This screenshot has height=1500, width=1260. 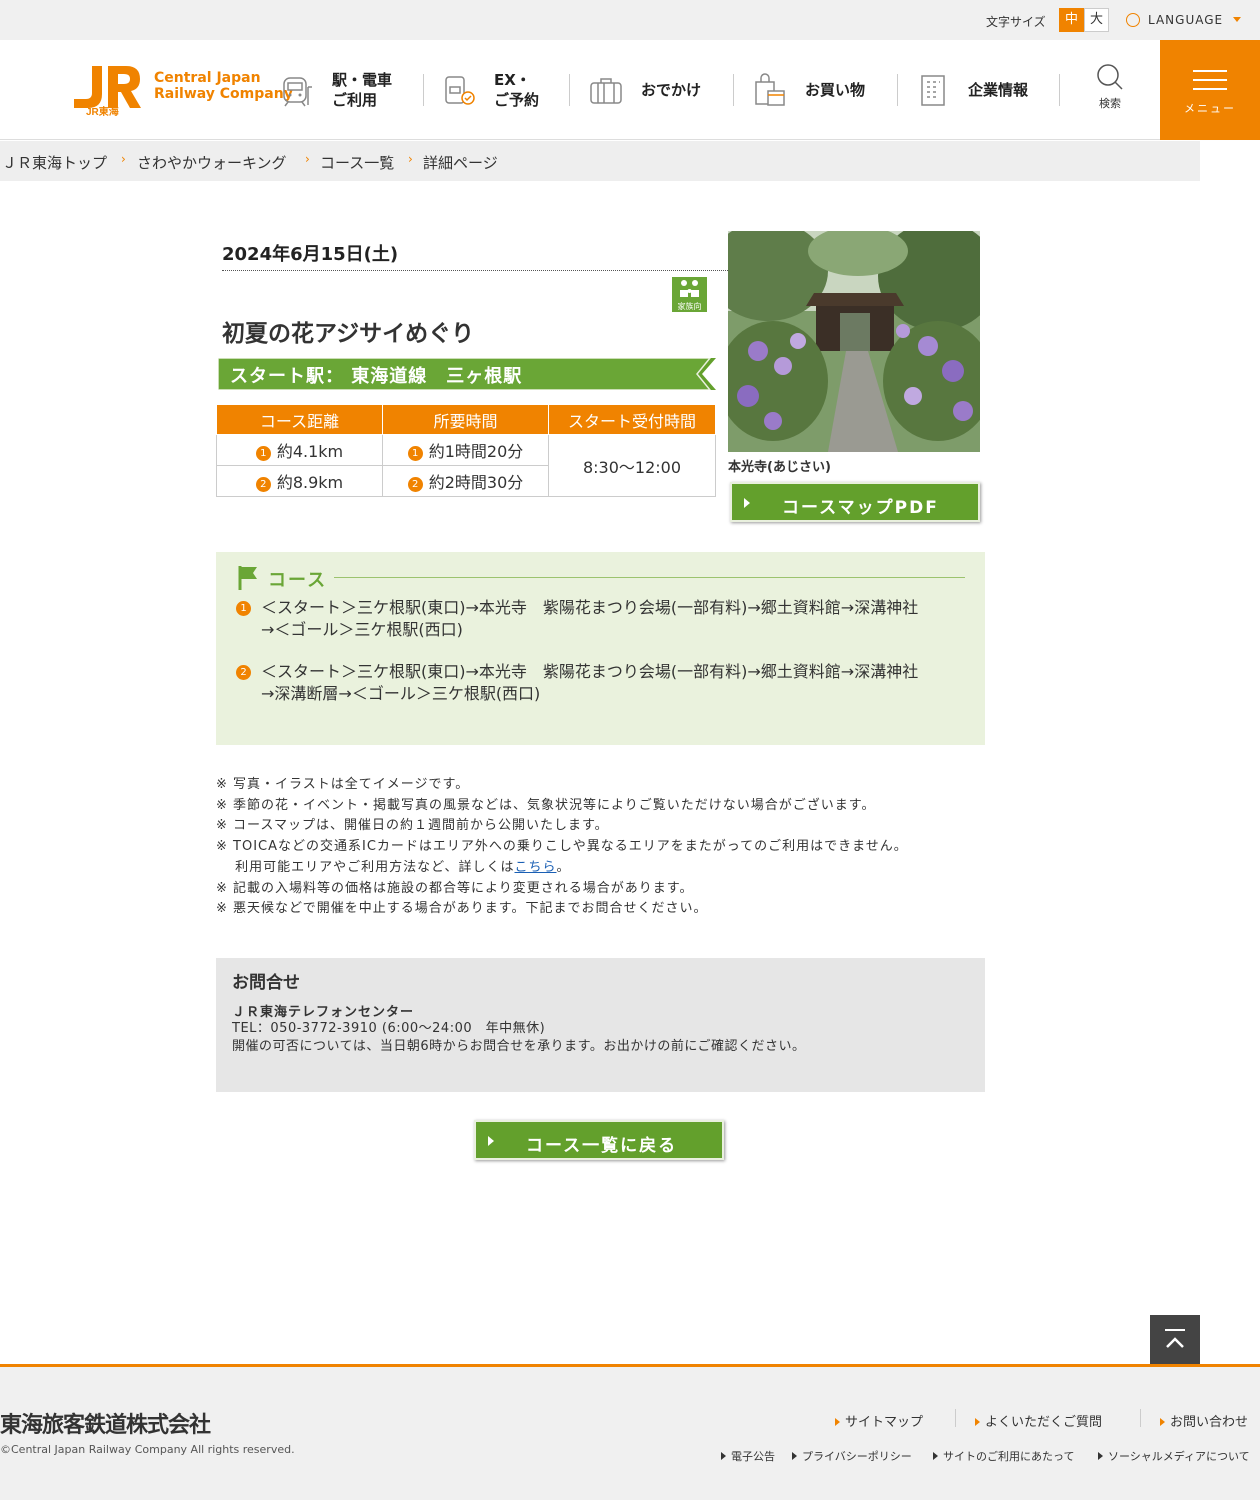 I want to click on footer-link-public-notice: 電子公告, so click(x=748, y=1456).